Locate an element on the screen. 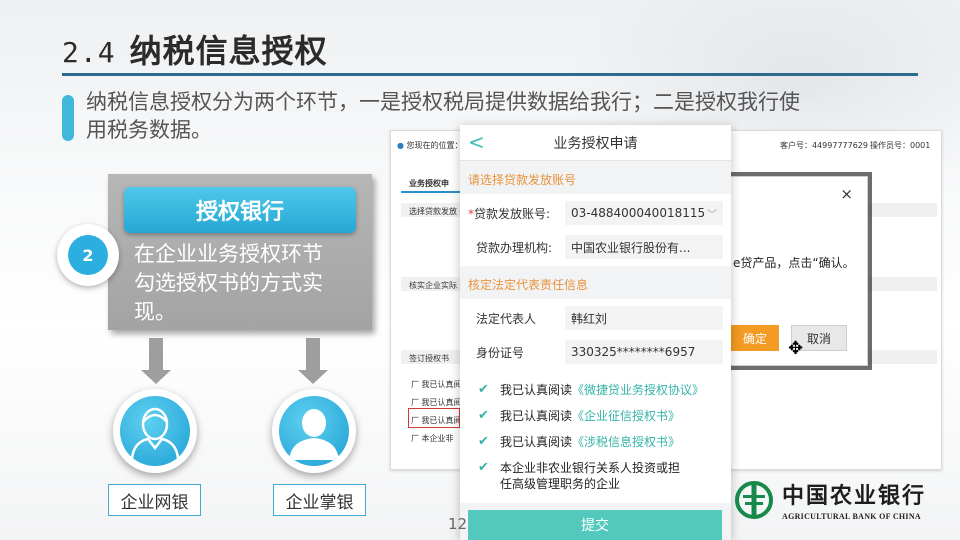  person-silhouette-icon is located at coordinates (314, 431).